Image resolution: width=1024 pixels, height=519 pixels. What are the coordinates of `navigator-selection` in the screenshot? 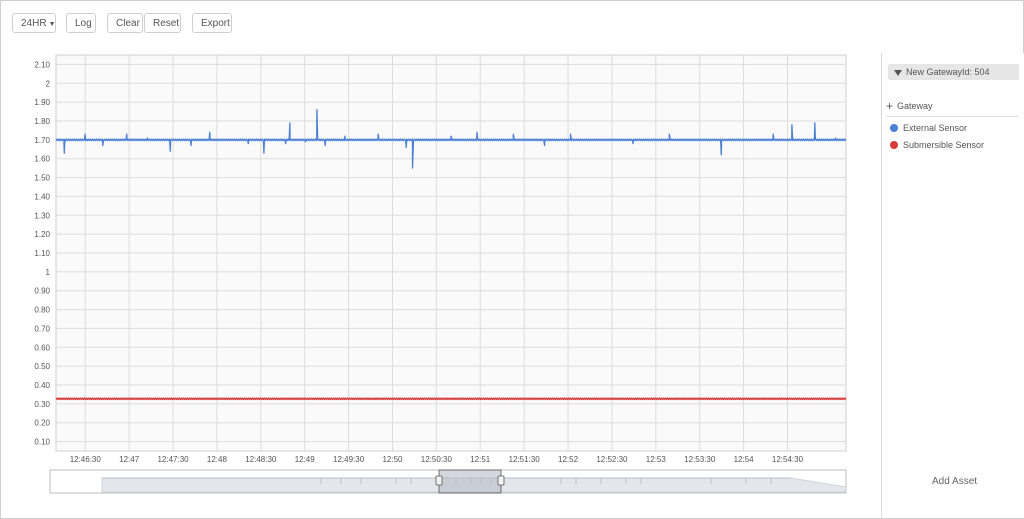 It's located at (470, 481).